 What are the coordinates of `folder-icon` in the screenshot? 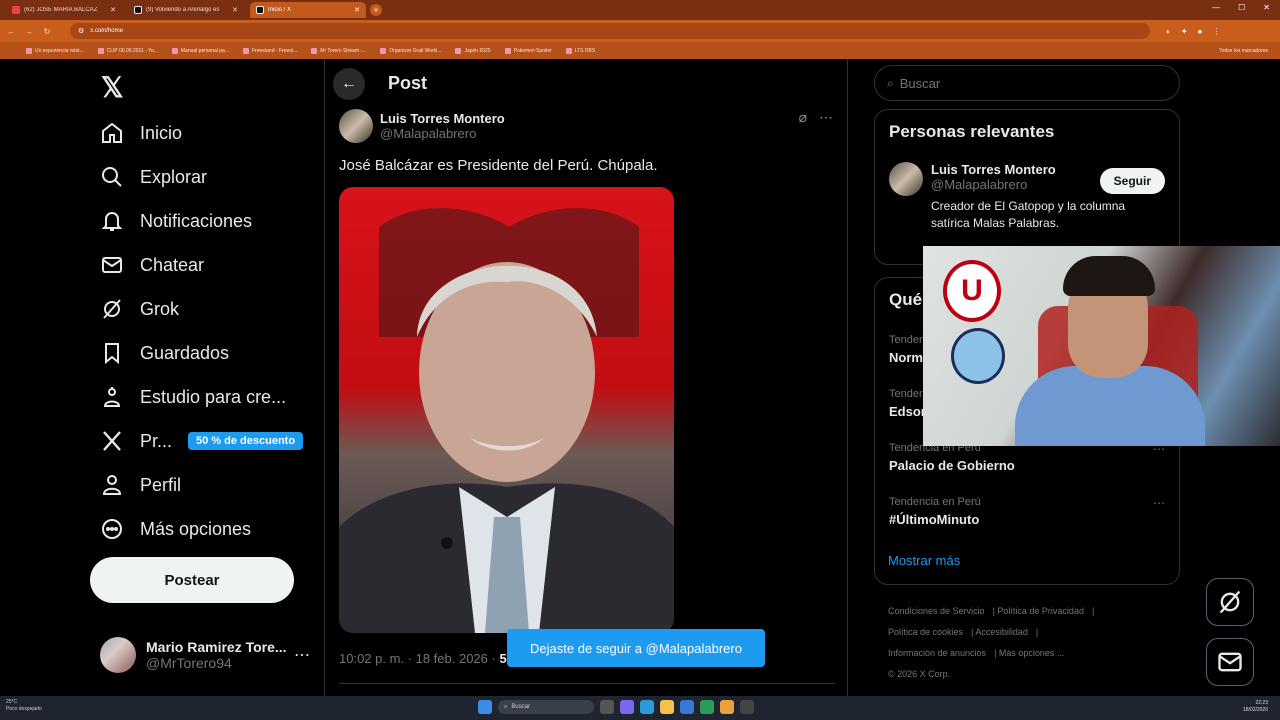 It's located at (667, 707).